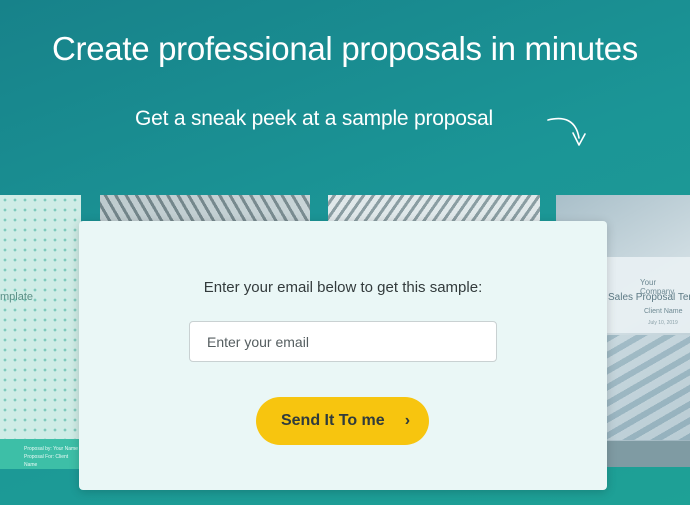 The image size is (690, 505). Describe the element at coordinates (648, 387) in the screenshot. I see `desk-image` at that location.